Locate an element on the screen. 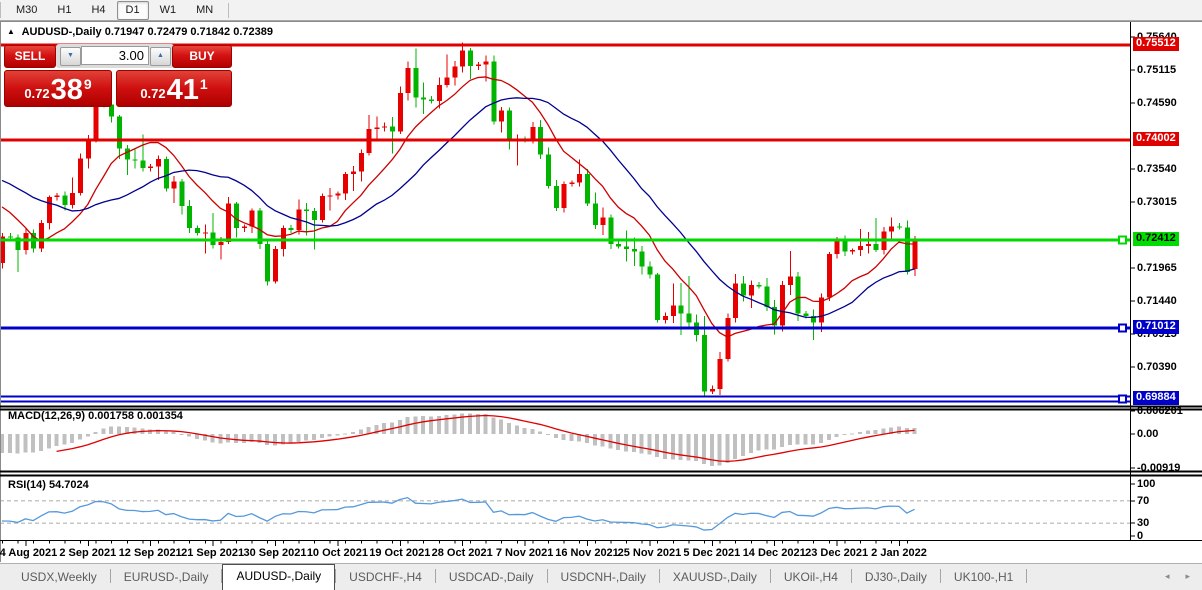 Image resolution: width=1202 pixels, height=590 pixels. sell-price-button: 0.72 38 9 is located at coordinates (58, 88).